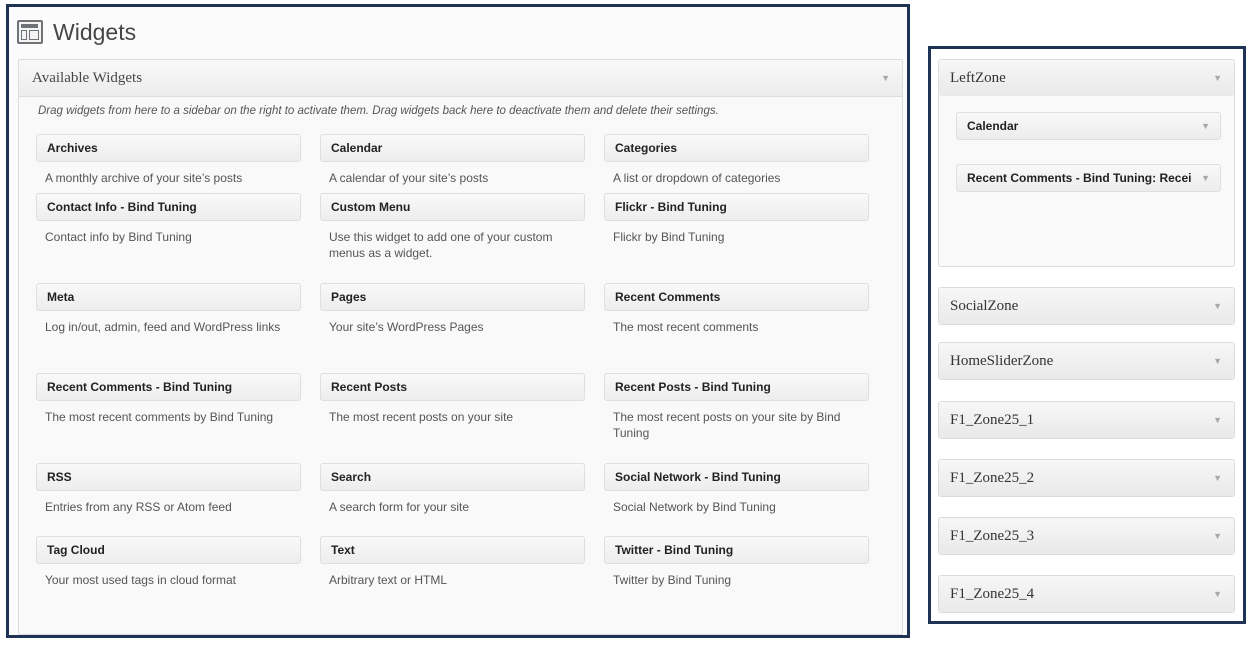 Image resolution: width=1247 pixels, height=646 pixels. I want to click on widget-description: Twitter by Bind Tuning, so click(672, 580).